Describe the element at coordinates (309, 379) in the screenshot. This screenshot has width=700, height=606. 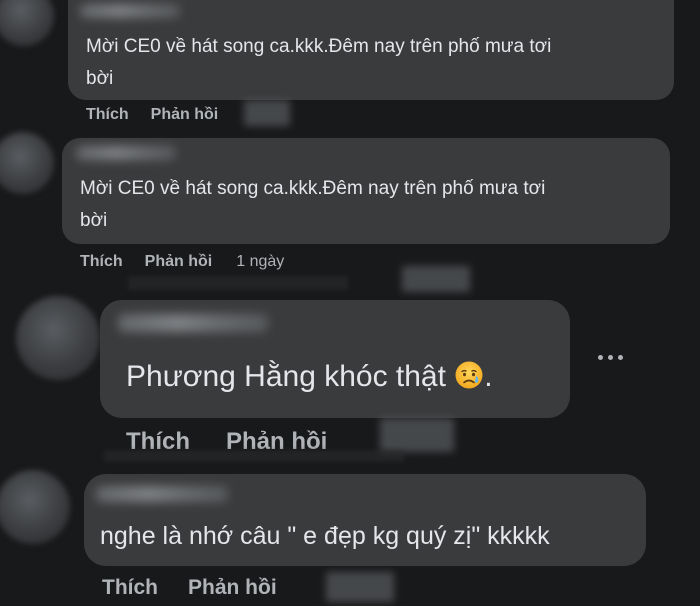
I see `comment-text: Phương Hằng khóc thật .` at that location.